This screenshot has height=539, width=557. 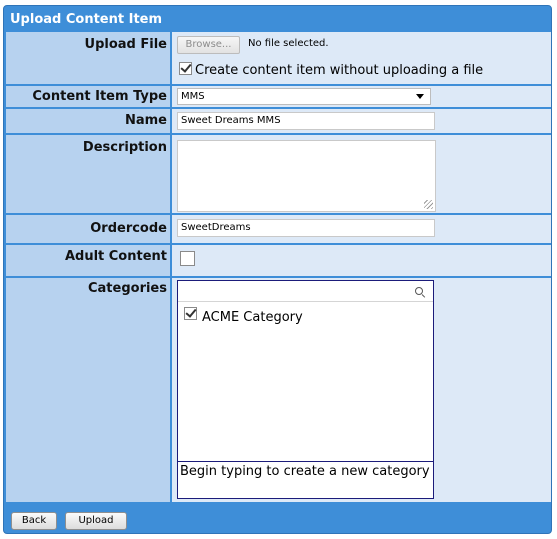 What do you see at coordinates (306, 121) in the screenshot?
I see `name-input: Sweet Dreams MMS` at bounding box center [306, 121].